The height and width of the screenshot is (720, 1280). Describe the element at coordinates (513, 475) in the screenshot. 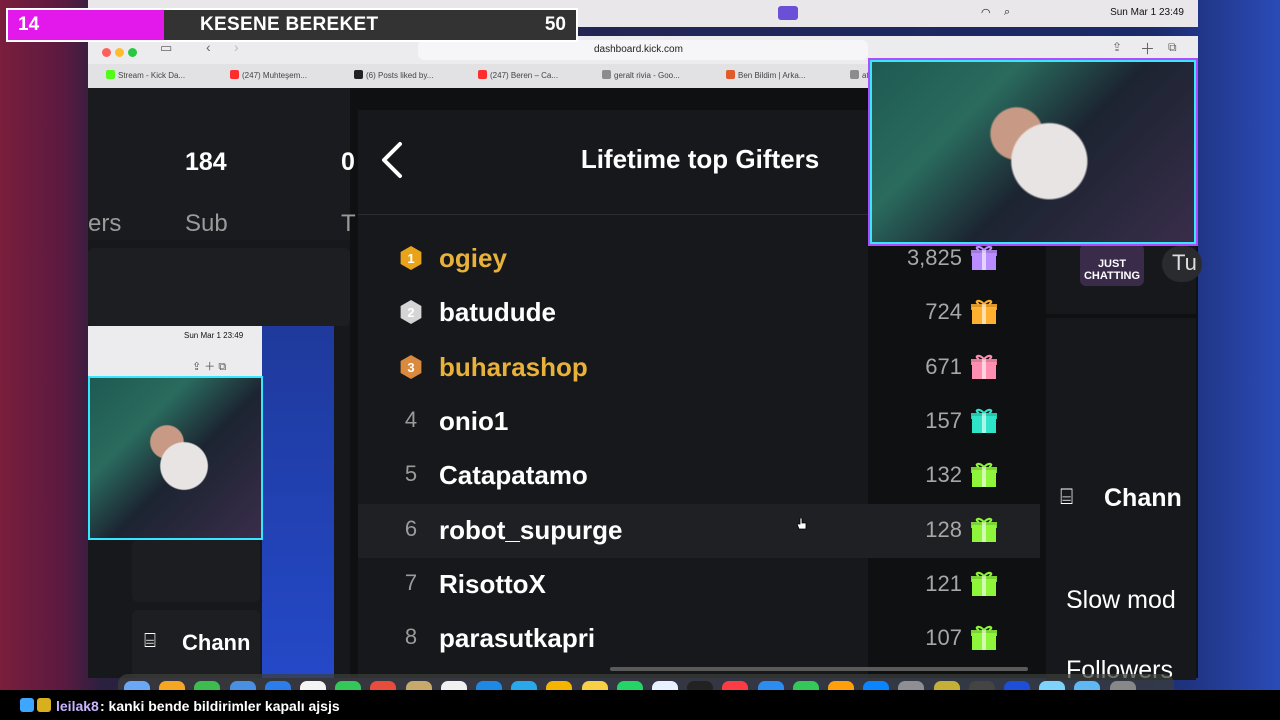

I see `gifter-name: Catapatamo` at that location.